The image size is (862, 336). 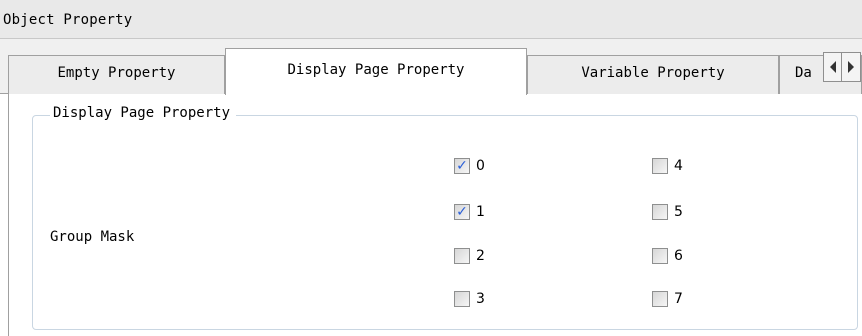 What do you see at coordinates (480, 212) in the screenshot?
I see `checkbox-label: 1` at bounding box center [480, 212].